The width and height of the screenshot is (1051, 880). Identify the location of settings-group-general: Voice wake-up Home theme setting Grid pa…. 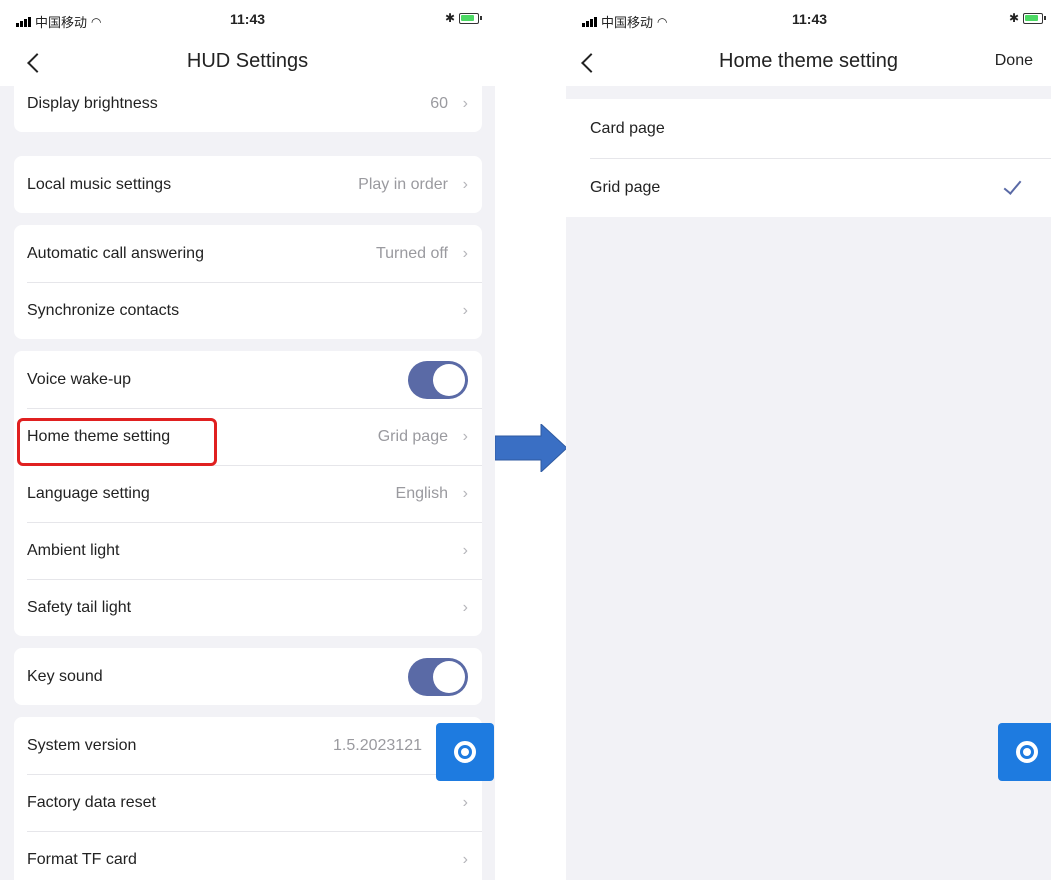
(248, 493).